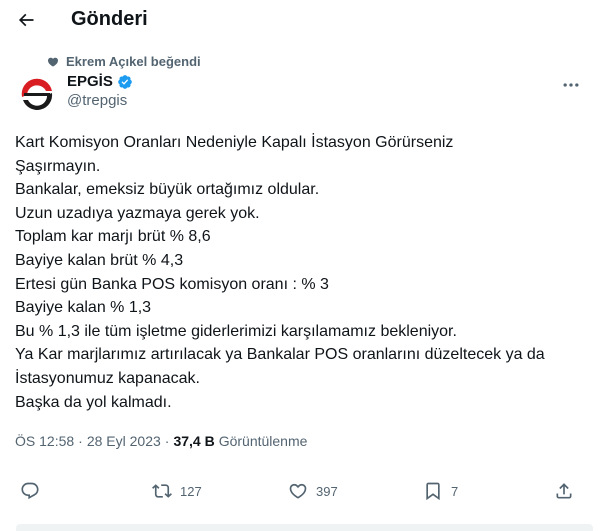  Describe the element at coordinates (304, 527) in the screenshot. I see `reply-composer-edge` at that location.